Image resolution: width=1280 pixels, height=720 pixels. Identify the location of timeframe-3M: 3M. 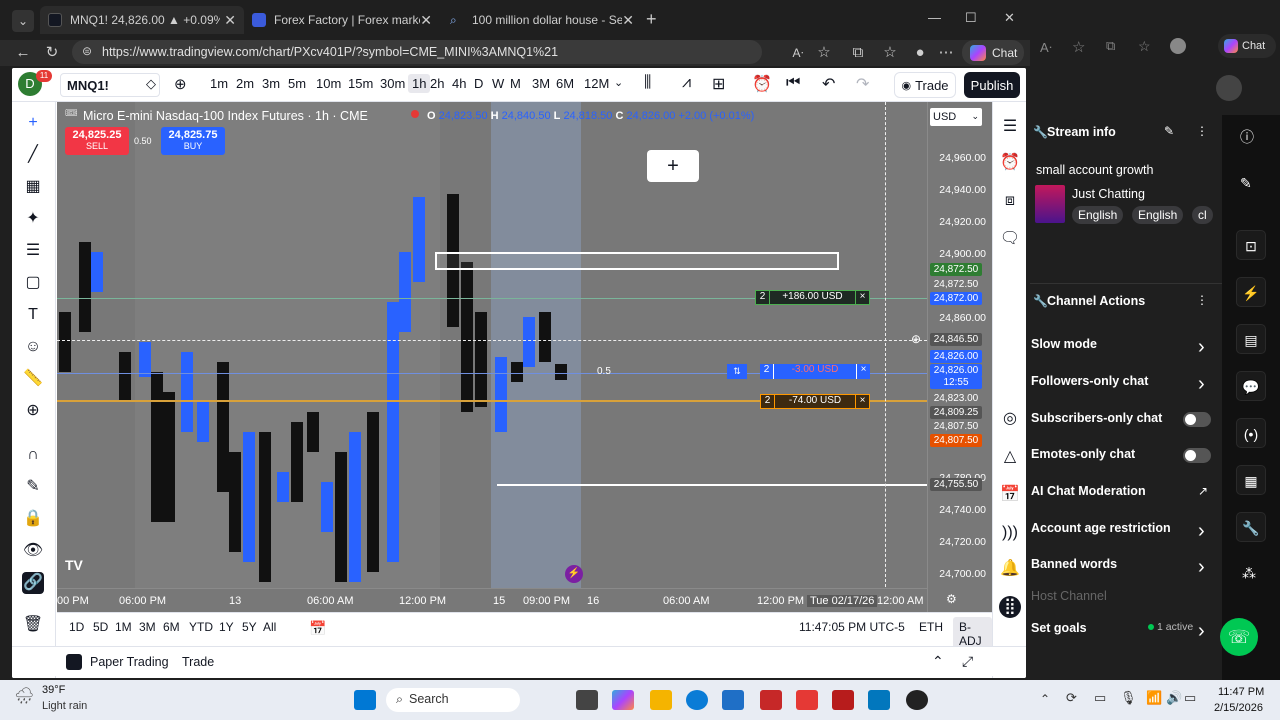
(541, 83).